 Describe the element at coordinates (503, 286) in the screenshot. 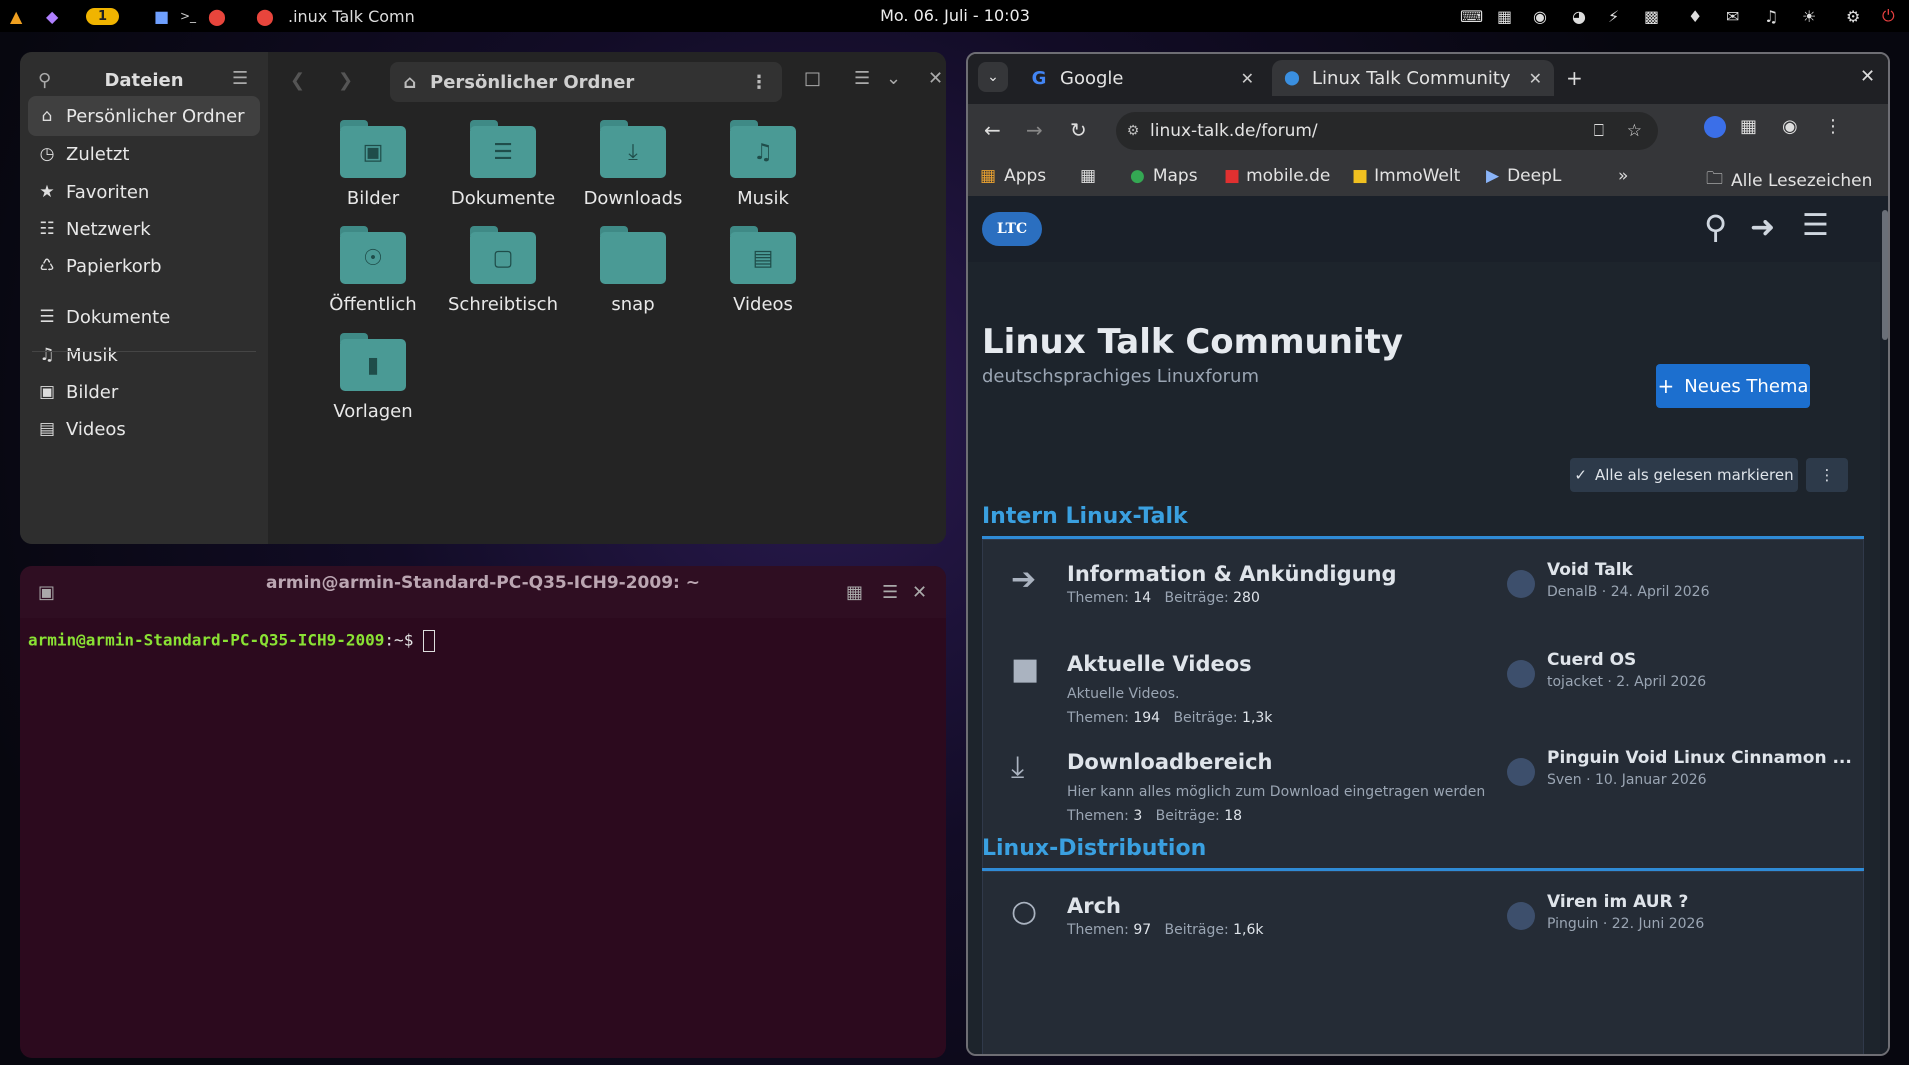

I see `folder-schreibtisch: ▢ Schreibtisch` at that location.